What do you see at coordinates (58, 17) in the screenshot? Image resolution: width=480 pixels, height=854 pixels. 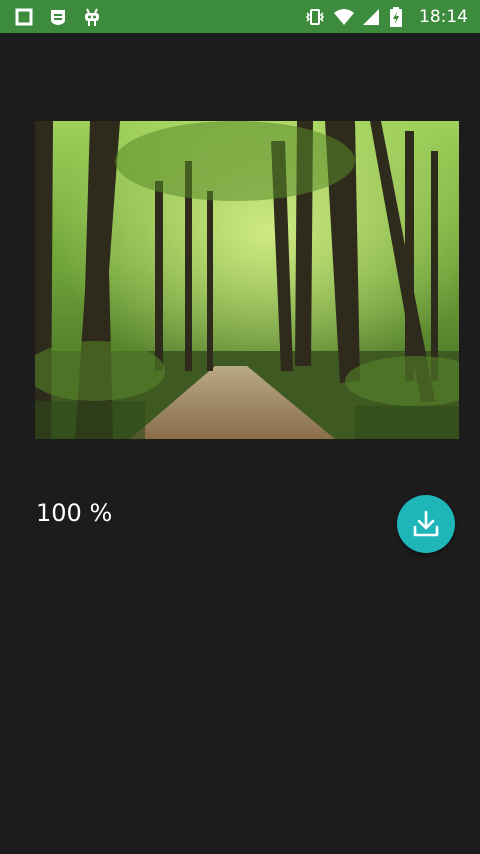 I see `chat-notification-icon` at bounding box center [58, 17].